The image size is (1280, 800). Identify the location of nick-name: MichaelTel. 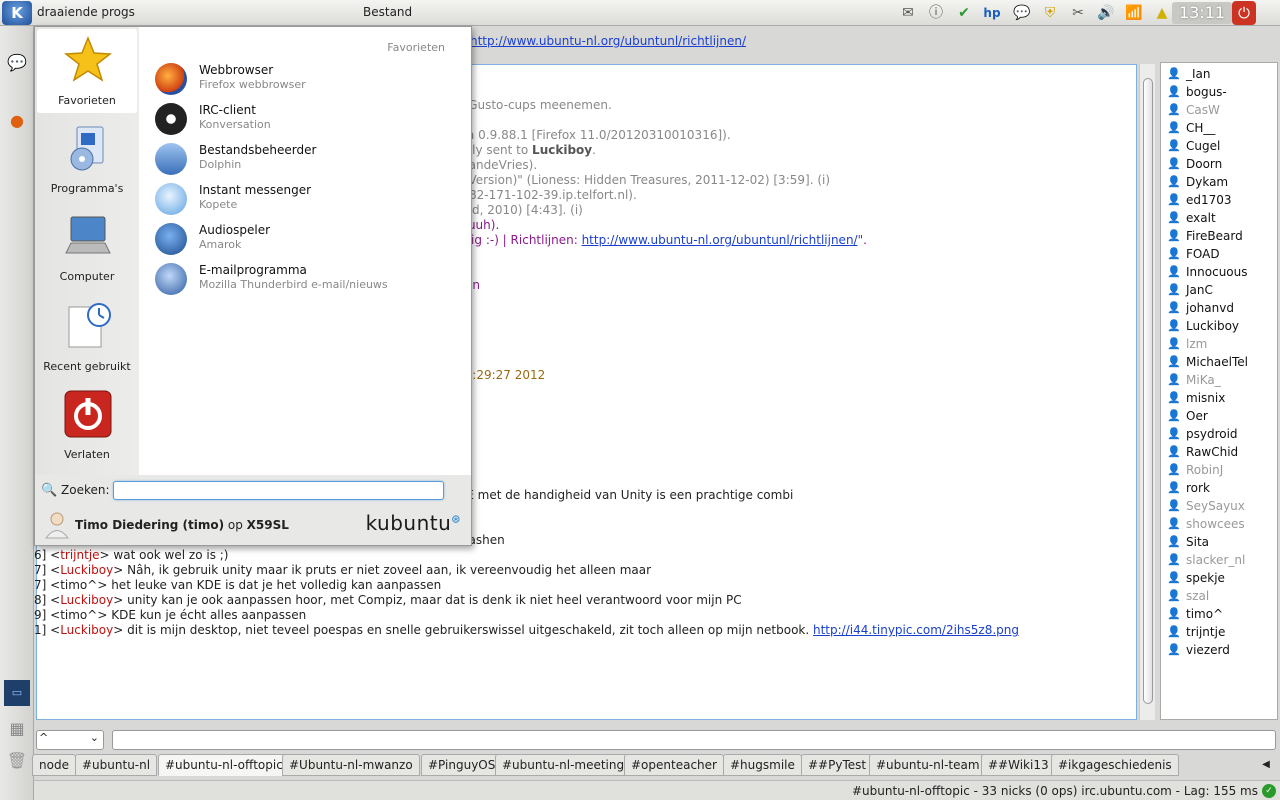
(1217, 362).